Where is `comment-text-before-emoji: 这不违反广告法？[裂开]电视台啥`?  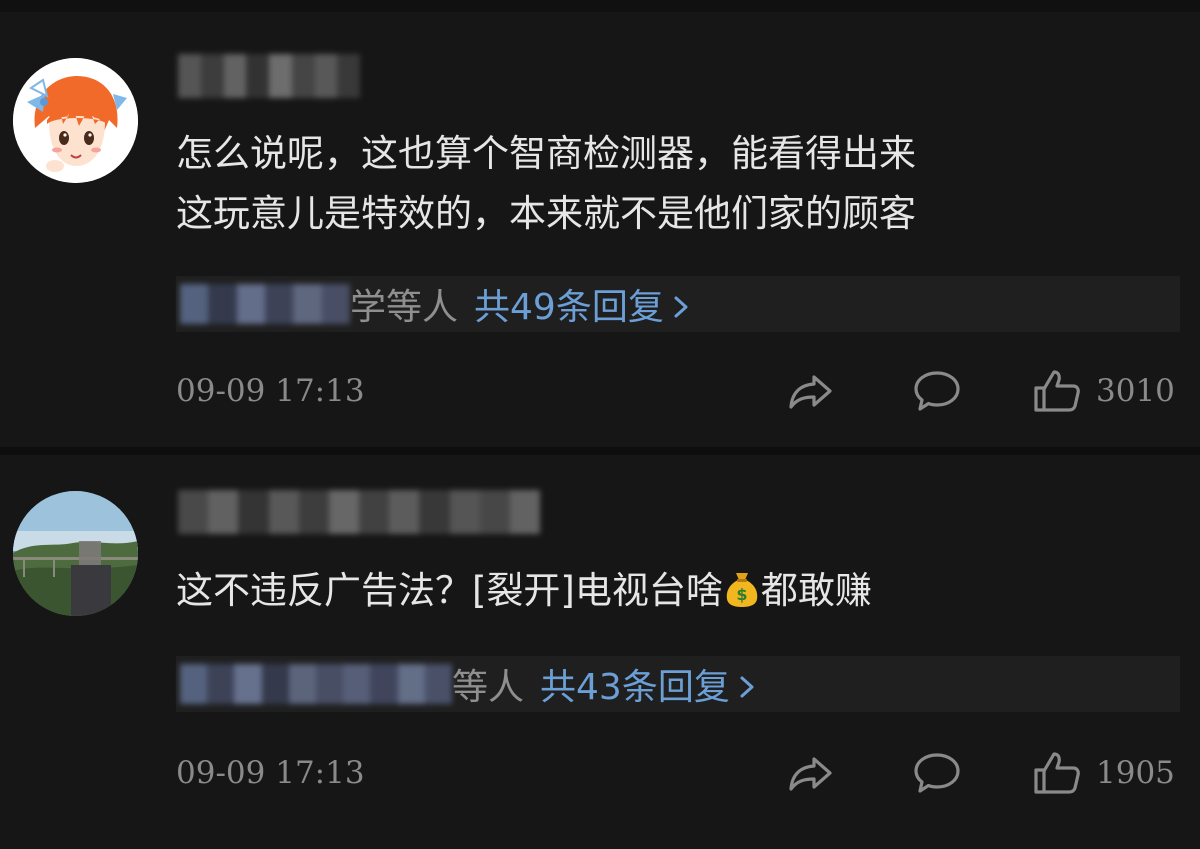
comment-text-before-emoji: 这不违反广告法？[裂开]电视台啥 is located at coordinates (449, 590).